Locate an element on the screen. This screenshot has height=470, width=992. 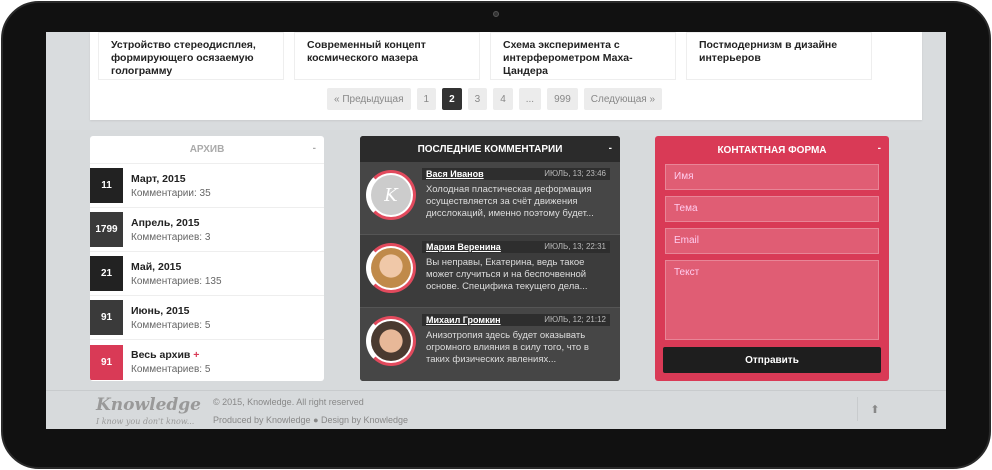
plus-icon: + is located at coordinates (196, 355).